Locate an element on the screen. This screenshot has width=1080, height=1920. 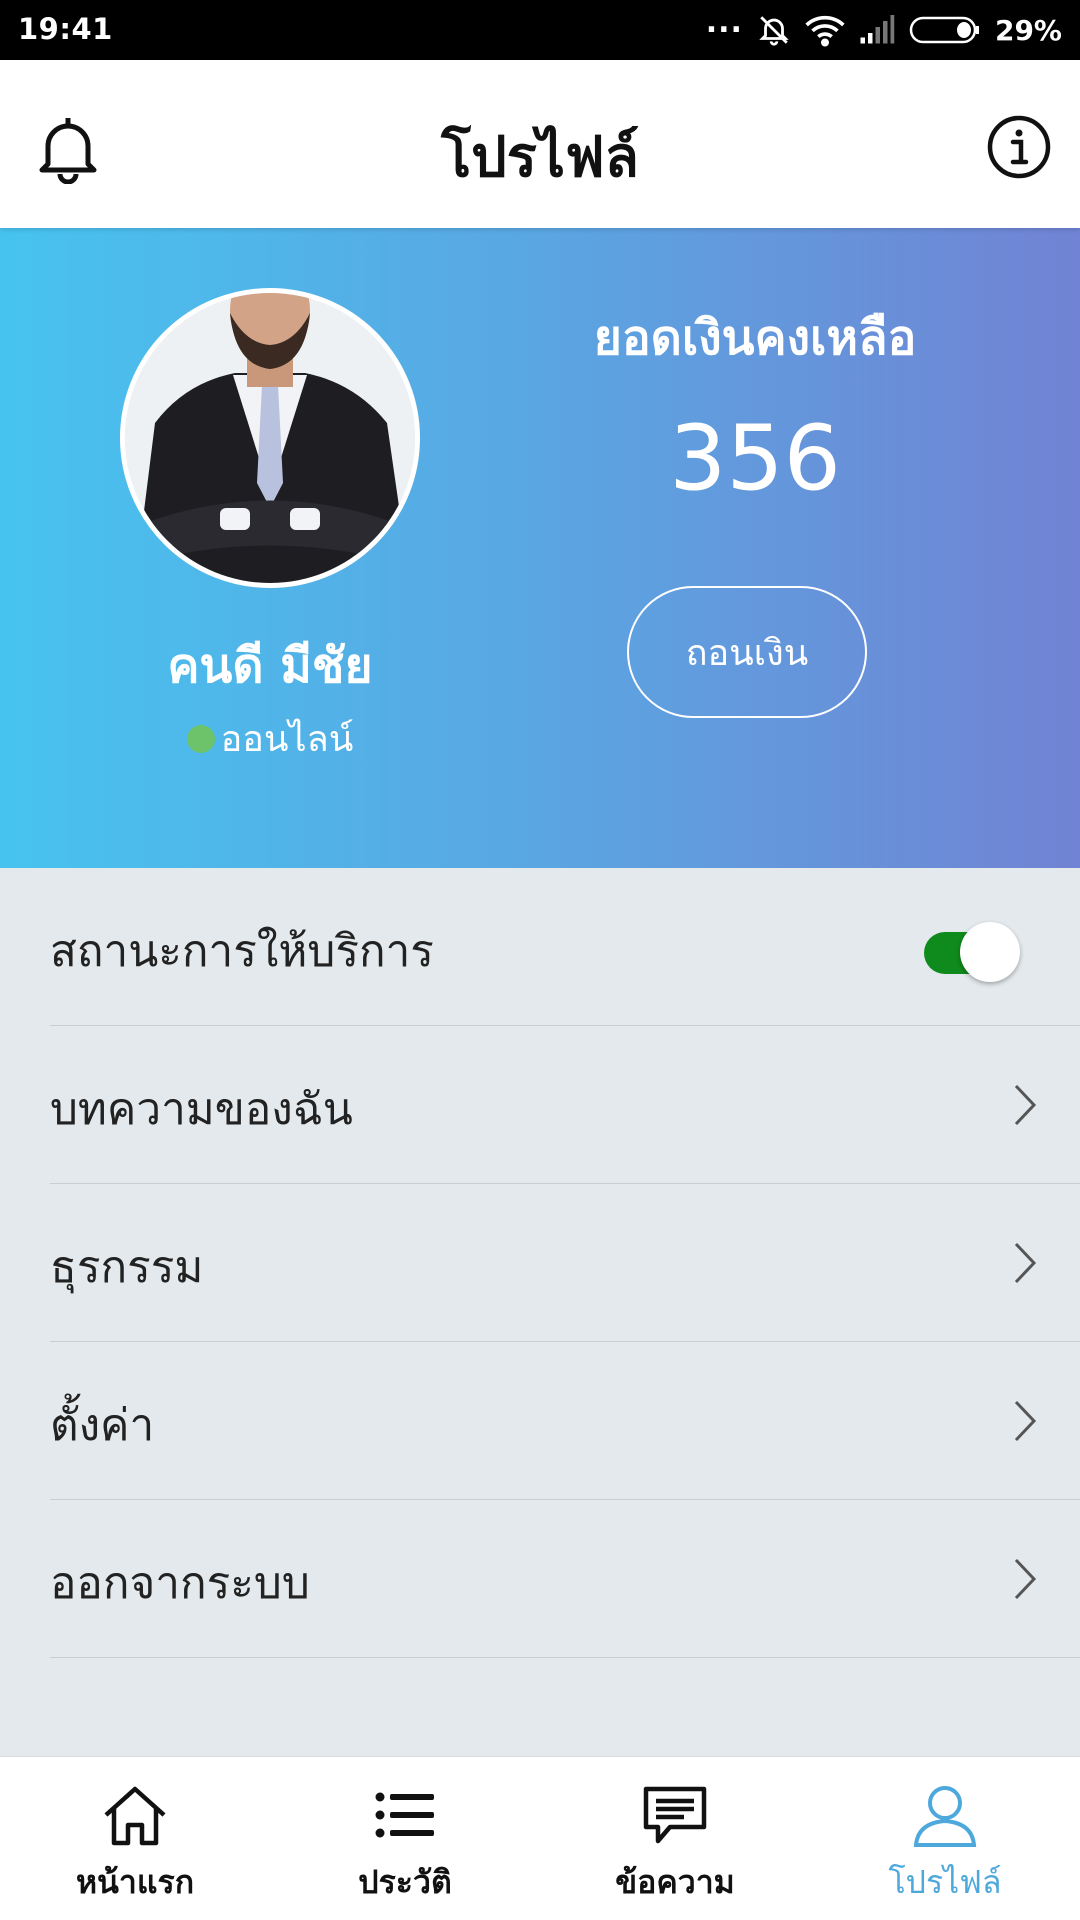
online-status-label: ออนไลน์ is located at coordinates (287, 739).